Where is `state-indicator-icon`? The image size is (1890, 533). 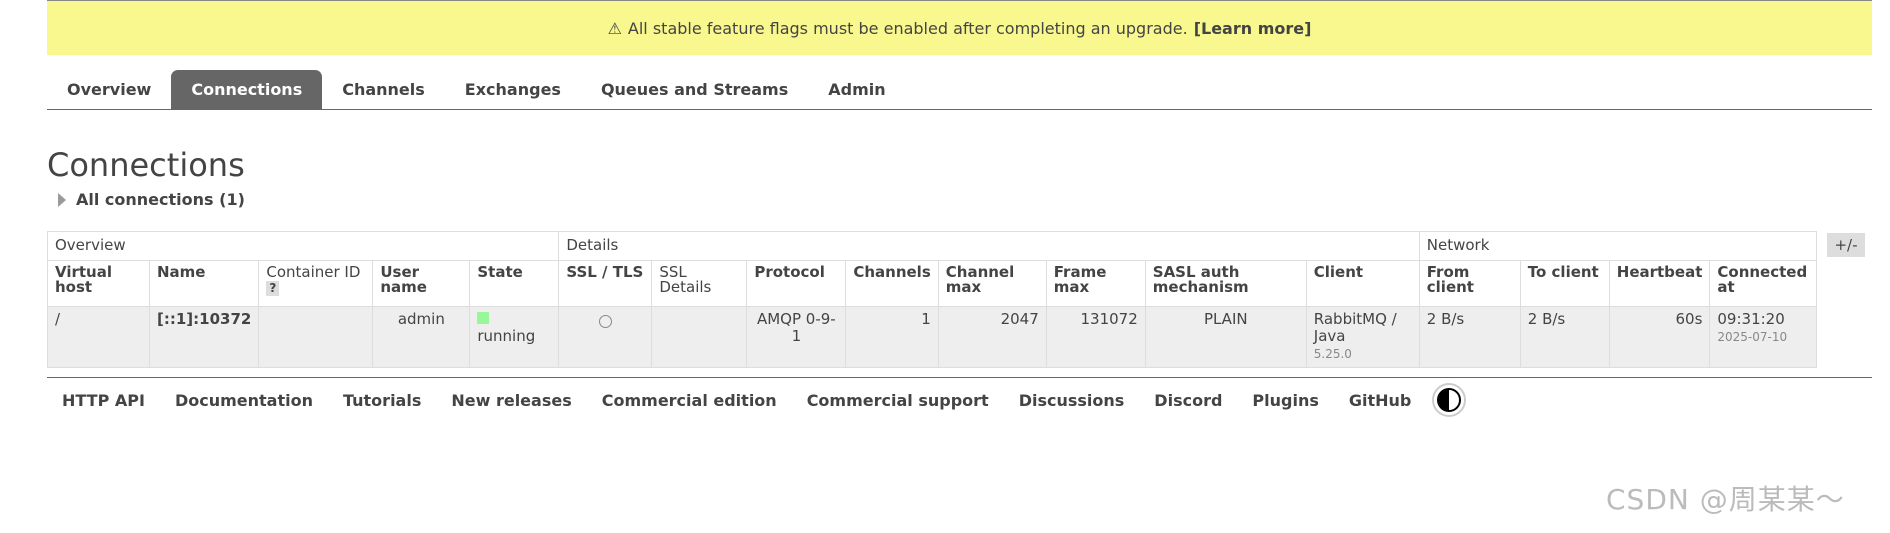
state-indicator-icon is located at coordinates (483, 318).